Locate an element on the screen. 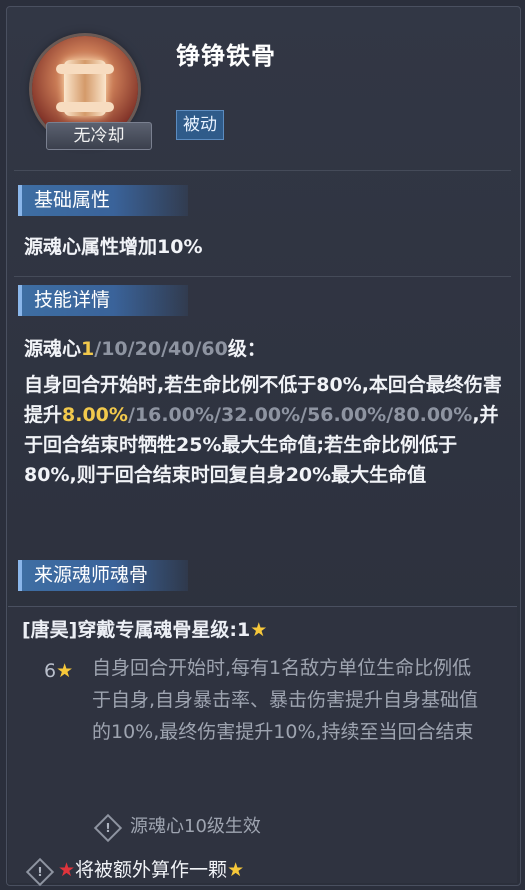 This screenshot has width=525, height=890. star-level-number: 6 is located at coordinates (50, 671).